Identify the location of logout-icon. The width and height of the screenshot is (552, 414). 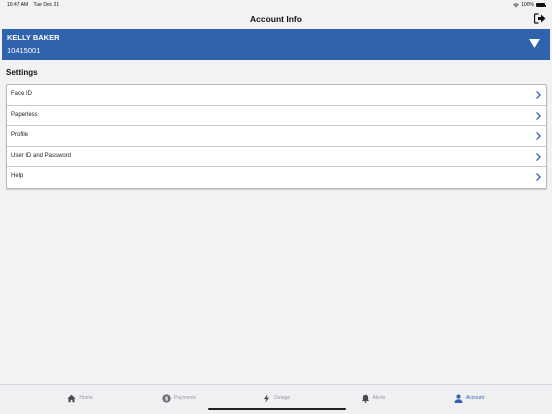
(540, 18).